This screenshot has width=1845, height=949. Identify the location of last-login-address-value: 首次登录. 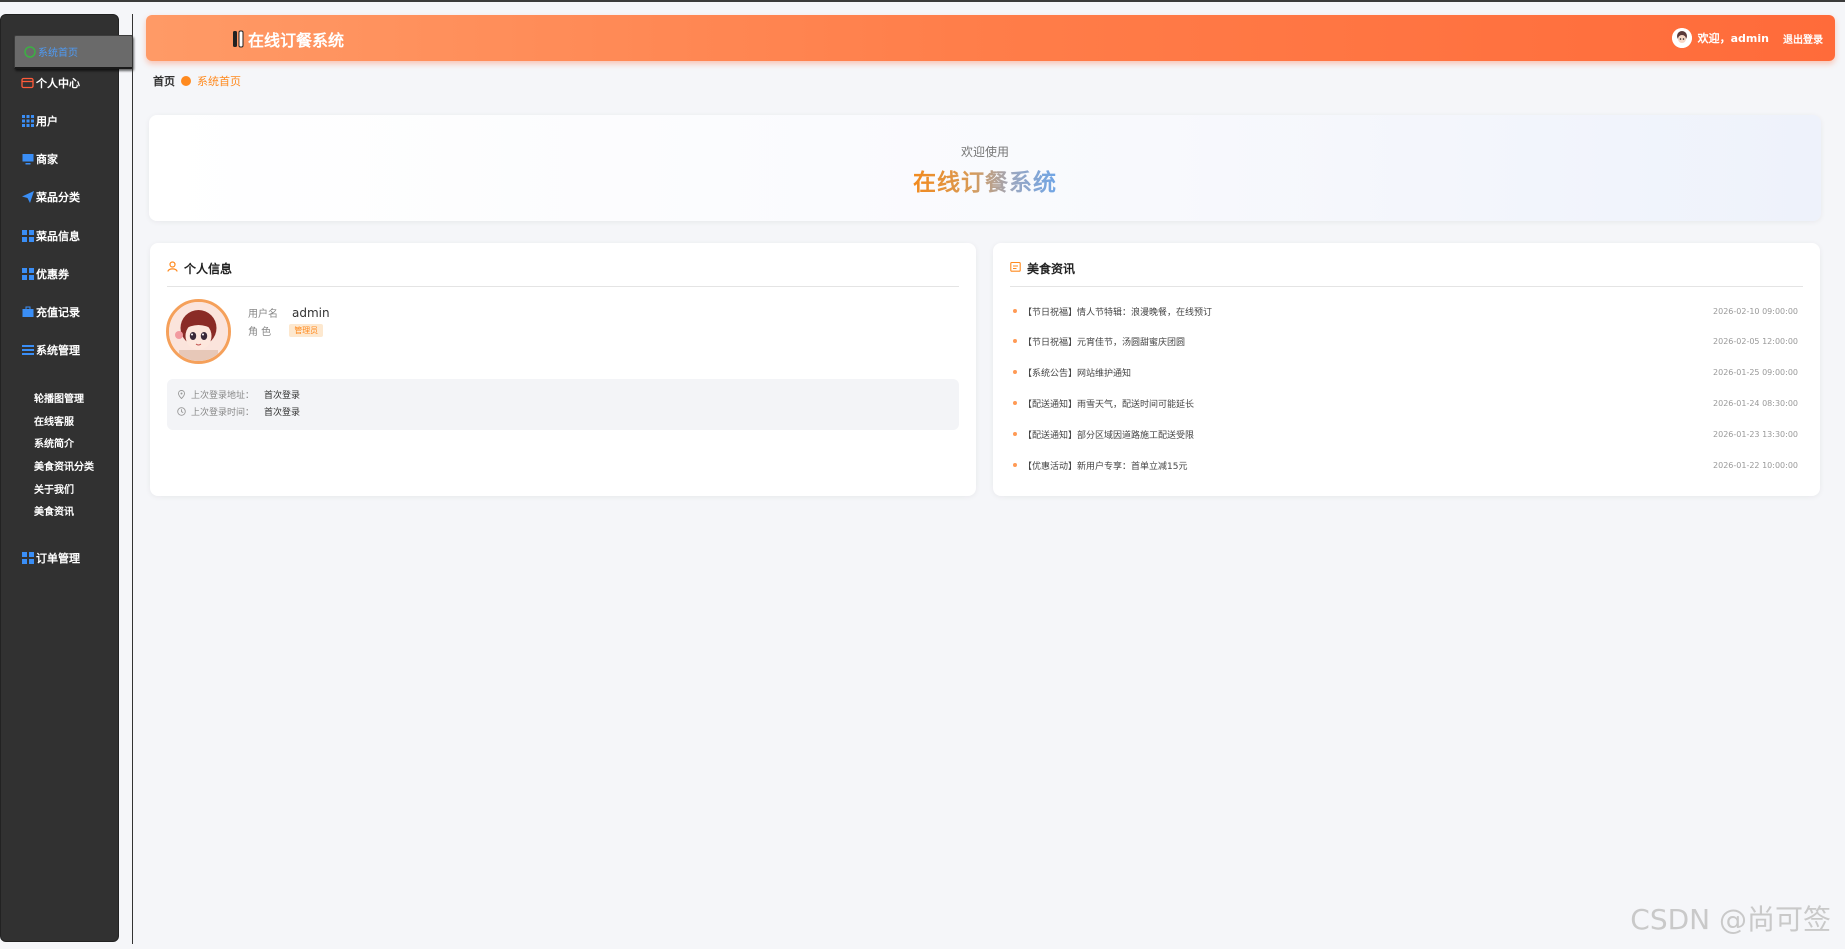
(282, 396).